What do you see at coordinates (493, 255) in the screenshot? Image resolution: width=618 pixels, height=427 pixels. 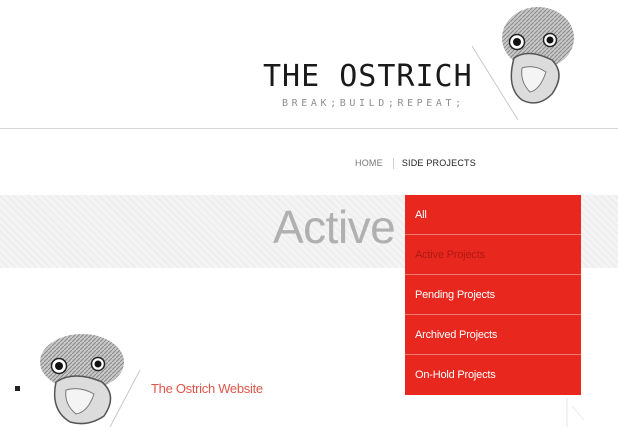 I see `dropdown-item-active-projects: Active Projects` at bounding box center [493, 255].